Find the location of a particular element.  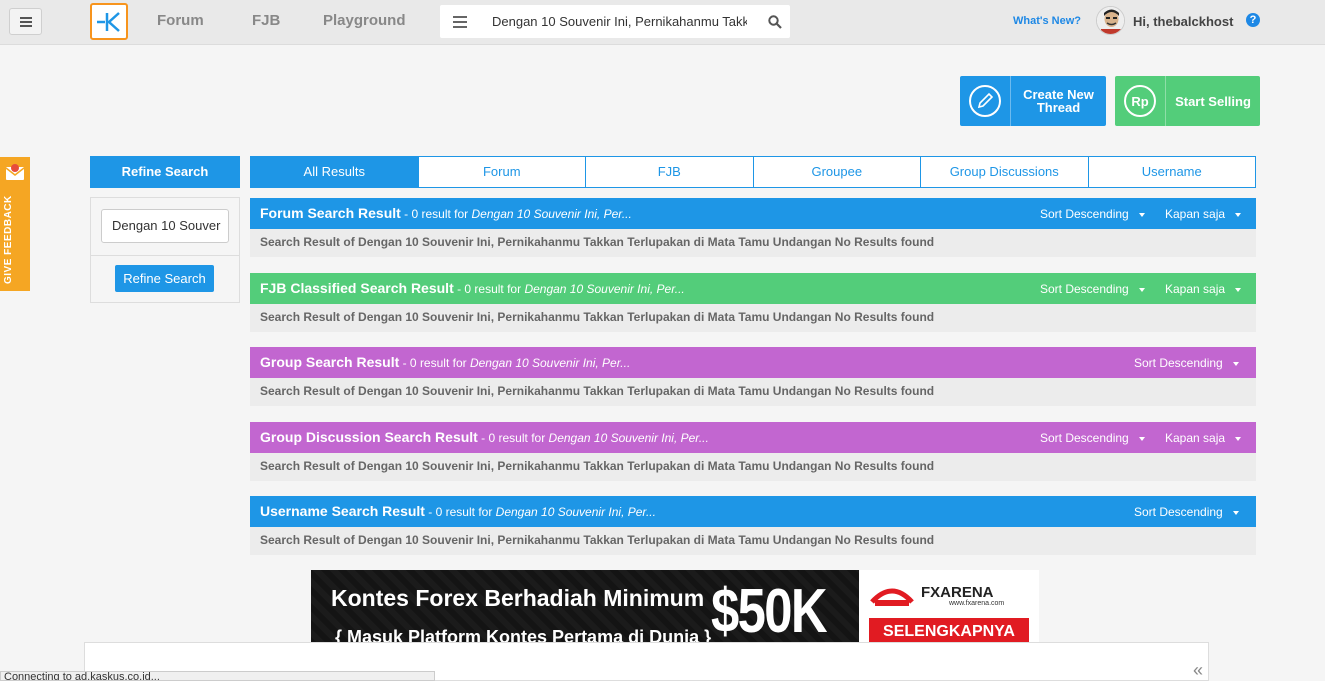

ad-cta-button: SELENGKAPNYA is located at coordinates (949, 631).